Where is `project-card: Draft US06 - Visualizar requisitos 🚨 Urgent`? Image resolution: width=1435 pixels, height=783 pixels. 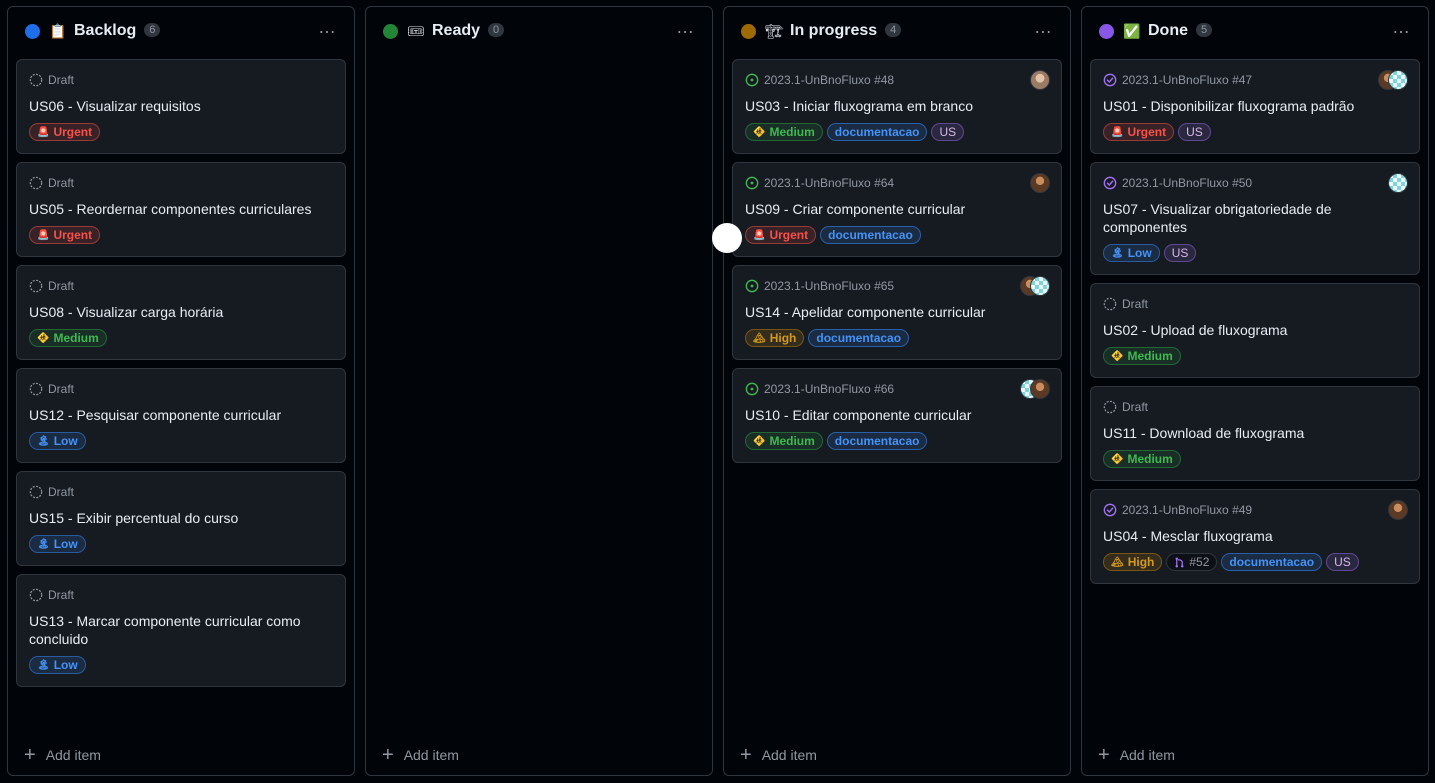
project-card: Draft US06 - Visualizar requisitos 🚨 Urgent is located at coordinates (181, 106).